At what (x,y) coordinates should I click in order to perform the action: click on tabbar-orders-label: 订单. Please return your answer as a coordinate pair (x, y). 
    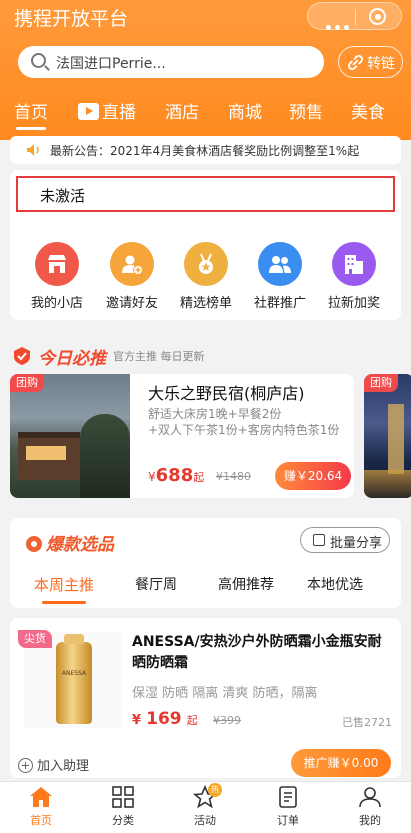
    Looking at the image, I should click on (288, 820).